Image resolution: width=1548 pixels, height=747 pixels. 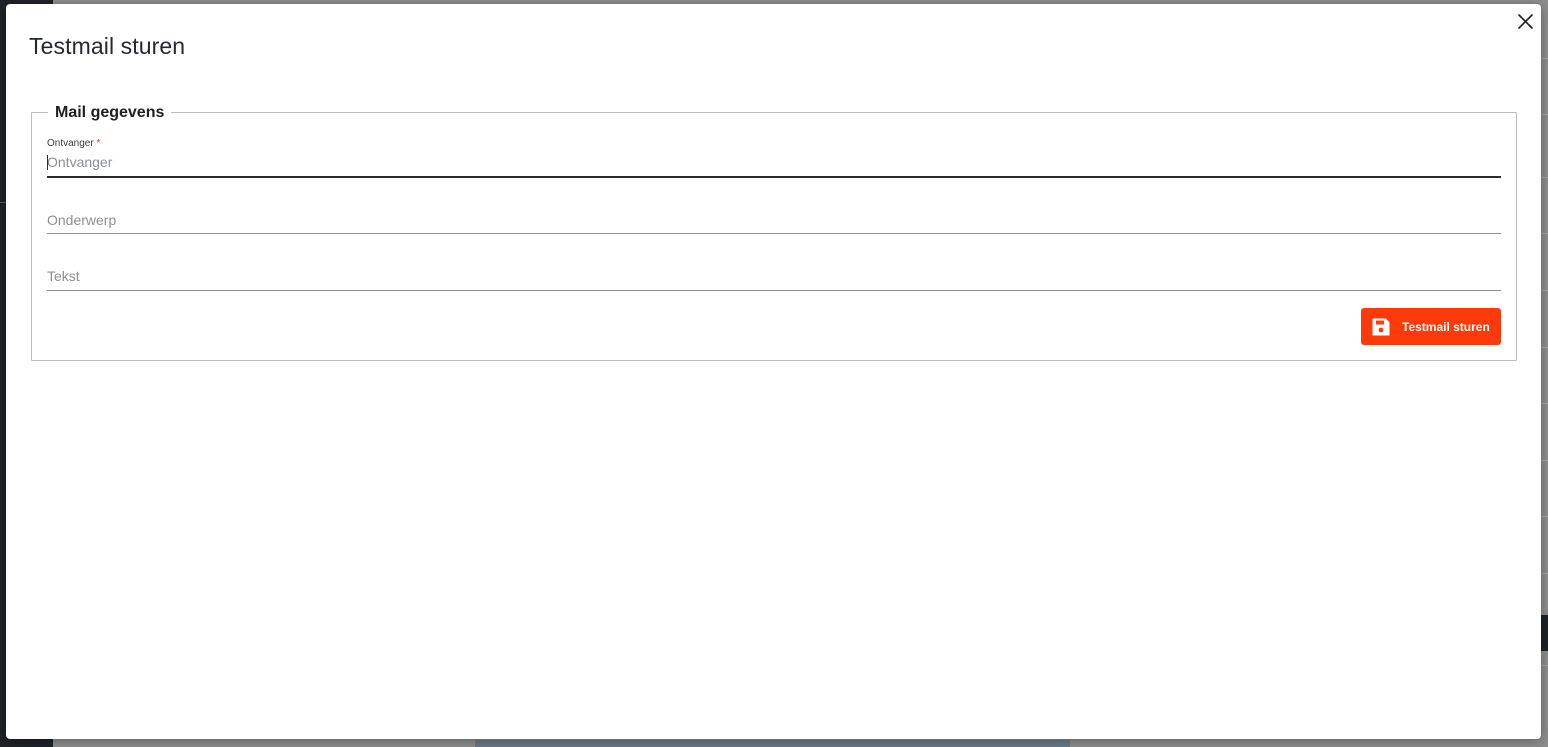 I want to click on close-icon, so click(x=1525, y=21).